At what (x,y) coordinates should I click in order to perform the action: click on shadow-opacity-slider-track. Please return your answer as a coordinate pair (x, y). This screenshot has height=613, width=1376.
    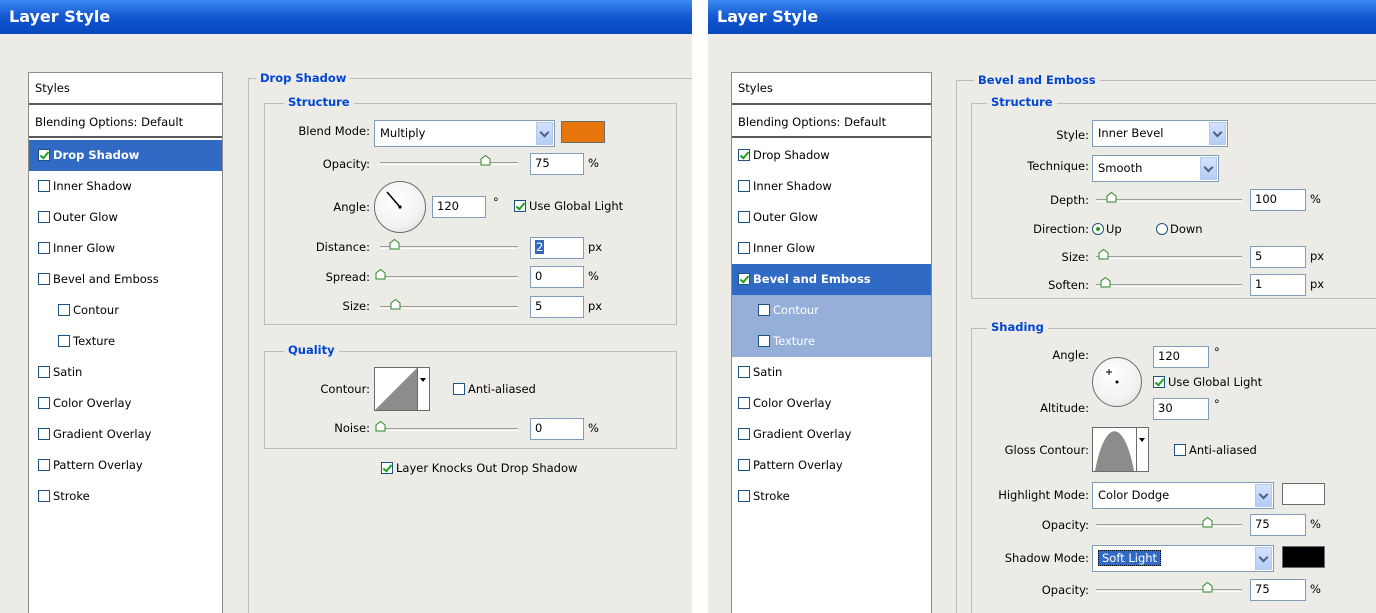
    Looking at the image, I should click on (1169, 590).